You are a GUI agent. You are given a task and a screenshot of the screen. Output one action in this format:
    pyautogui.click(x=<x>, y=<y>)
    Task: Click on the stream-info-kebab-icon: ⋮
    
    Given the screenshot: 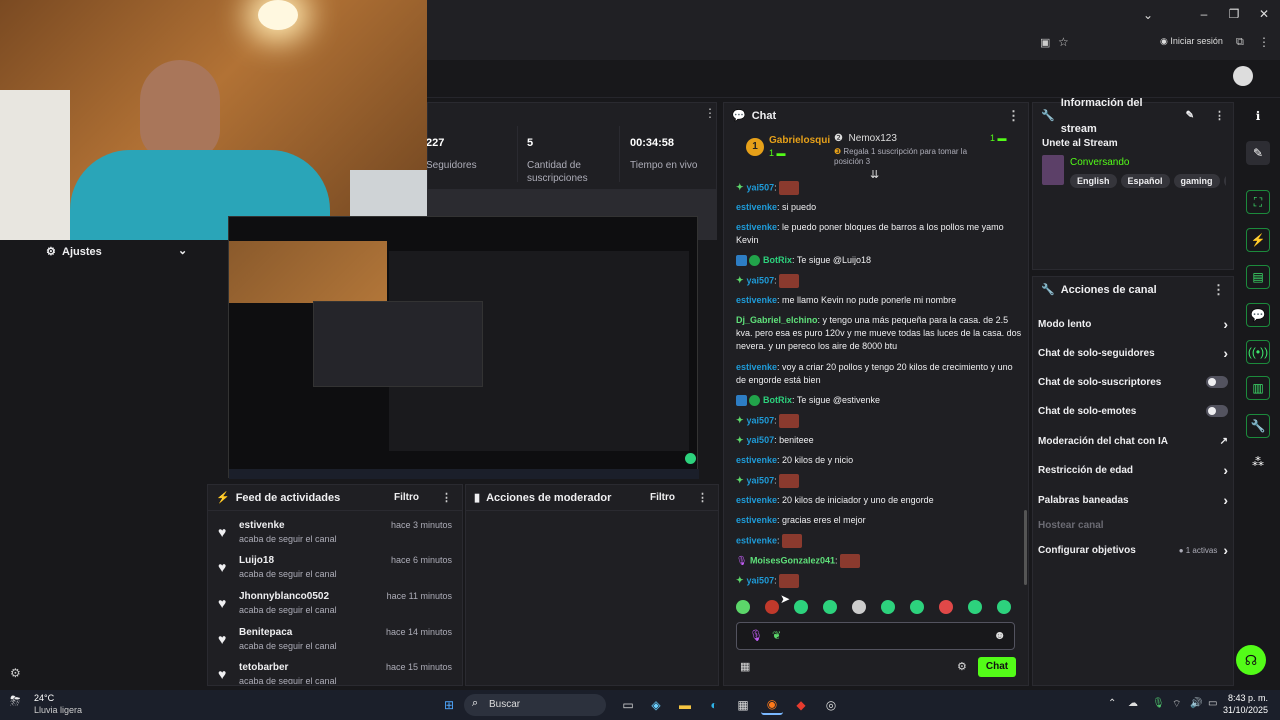 What is the action you would take?
    pyautogui.click(x=1219, y=116)
    